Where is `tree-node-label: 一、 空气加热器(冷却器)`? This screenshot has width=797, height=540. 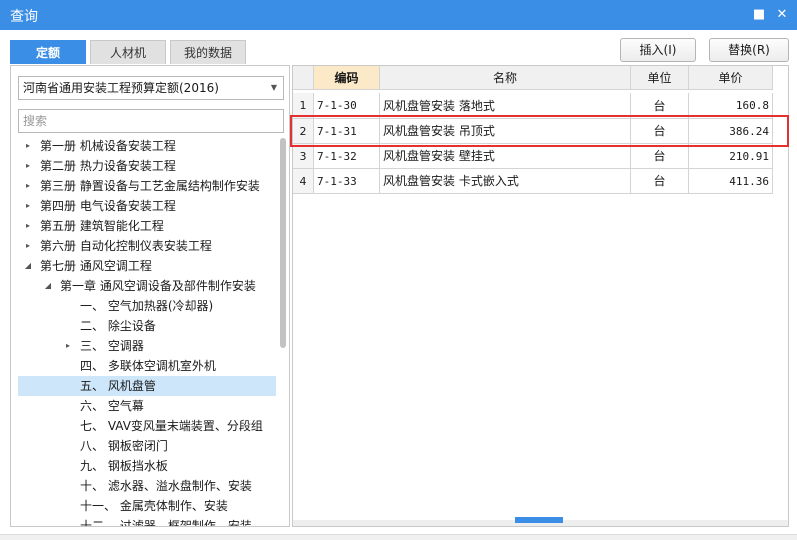
tree-node-label: 一、 空气加热器(冷却器) is located at coordinates (147, 306).